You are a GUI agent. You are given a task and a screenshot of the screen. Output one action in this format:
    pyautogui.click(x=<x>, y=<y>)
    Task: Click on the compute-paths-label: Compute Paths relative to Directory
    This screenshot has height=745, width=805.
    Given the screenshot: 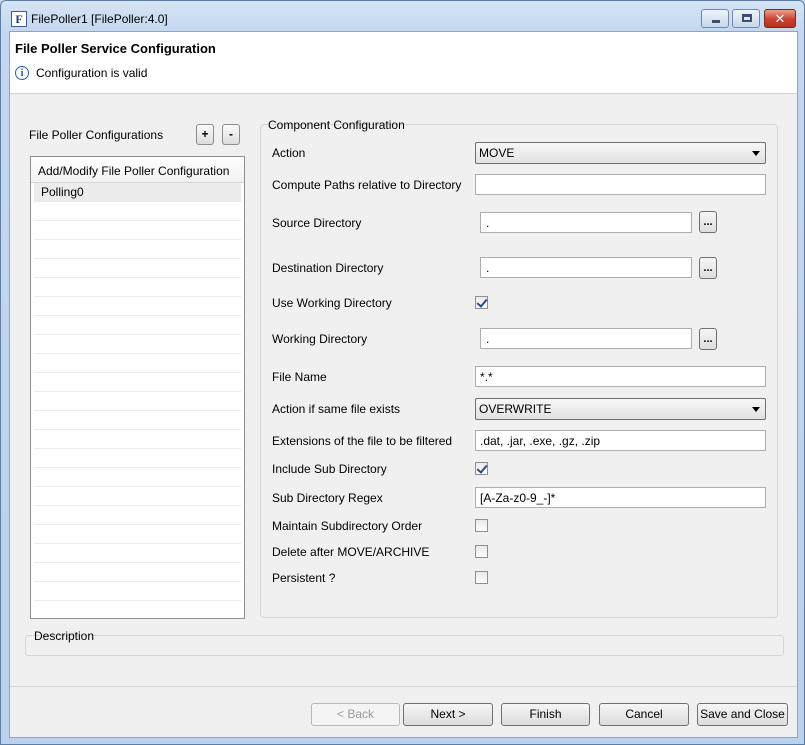 What is the action you would take?
    pyautogui.click(x=367, y=185)
    